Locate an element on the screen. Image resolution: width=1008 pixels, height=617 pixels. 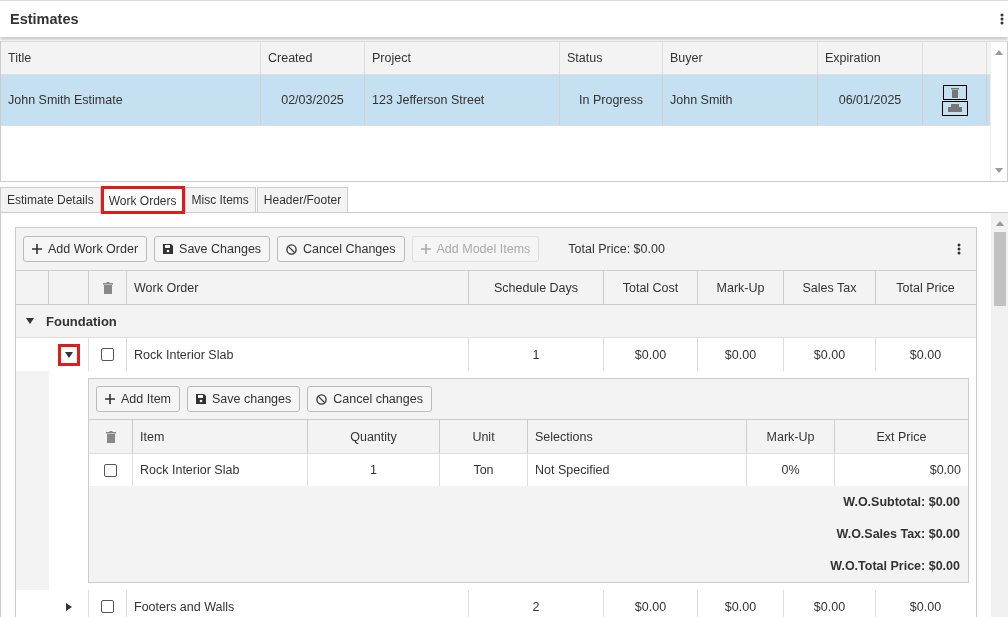
column-header: Created is located at coordinates (313, 58).